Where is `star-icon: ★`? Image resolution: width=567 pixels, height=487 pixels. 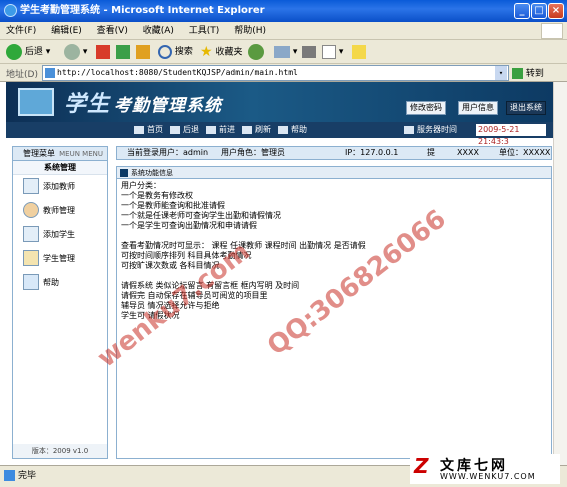
star-icon: ★ is located at coordinates (206, 52).